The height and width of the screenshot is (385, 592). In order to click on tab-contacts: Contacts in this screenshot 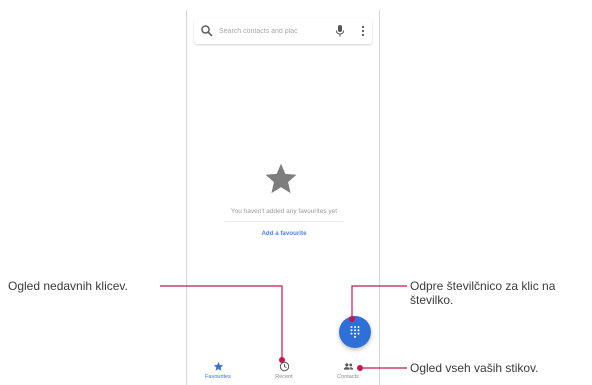, I will do `click(348, 371)`.